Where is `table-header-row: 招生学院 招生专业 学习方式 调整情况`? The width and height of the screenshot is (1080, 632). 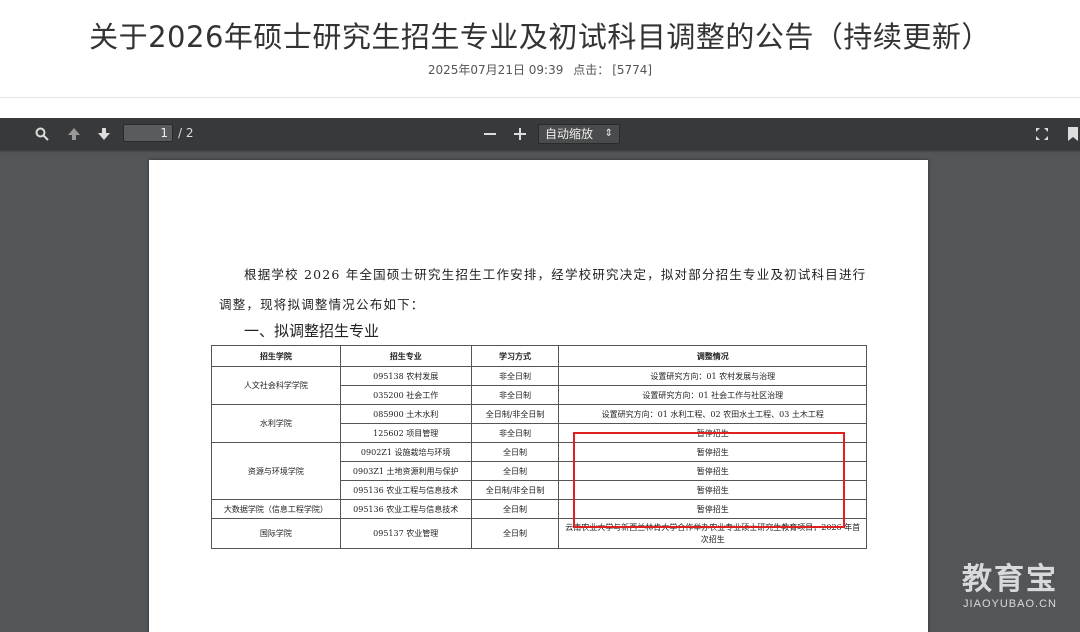
table-header-row: 招生学院 招生专业 学习方式 调整情况 is located at coordinates (539, 356).